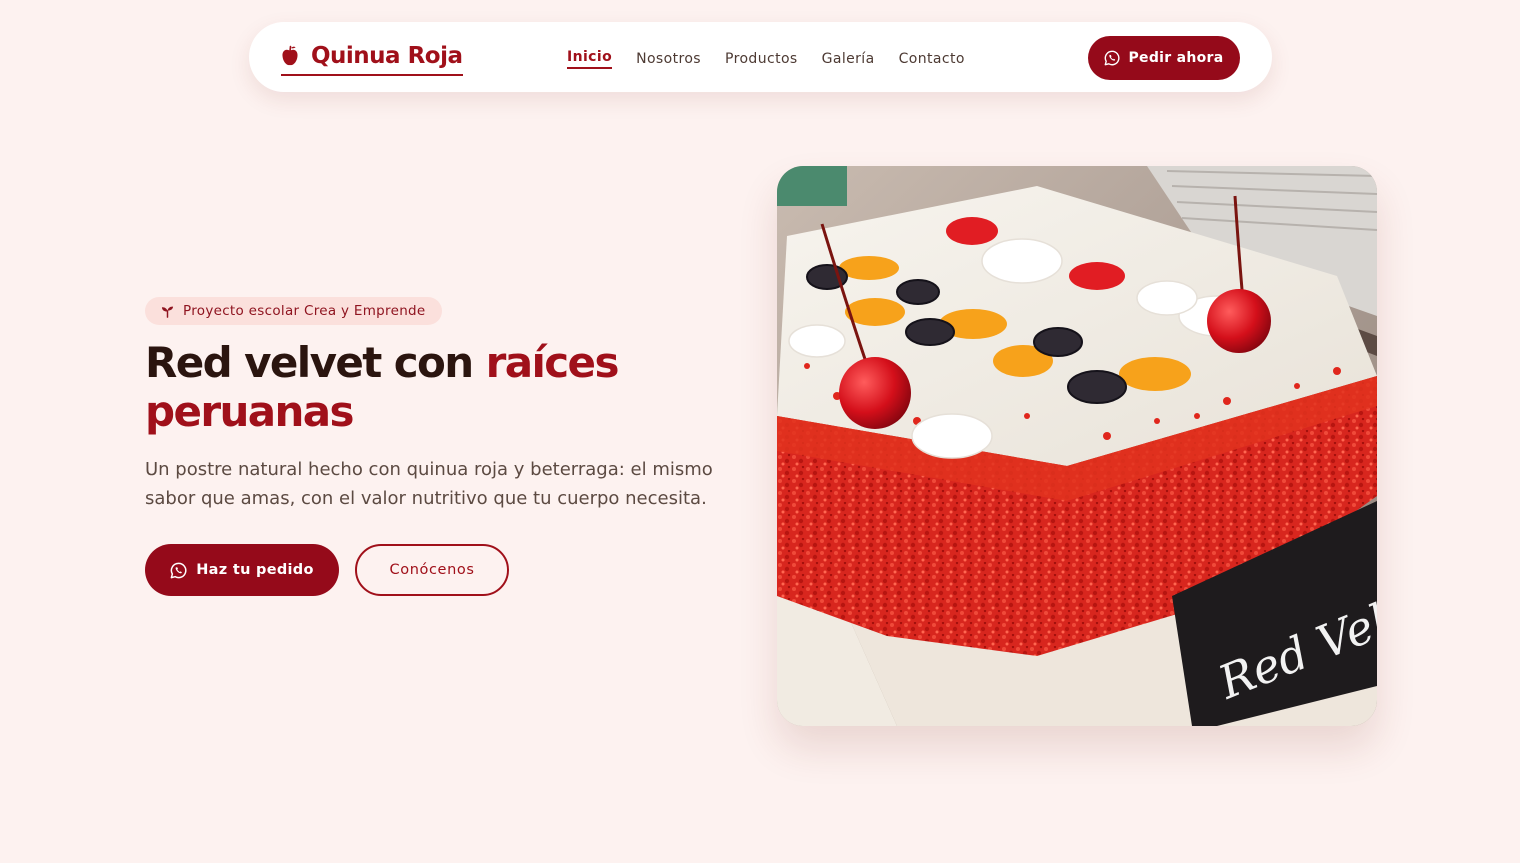  I want to click on about-us-button: Conócenos, so click(432, 570).